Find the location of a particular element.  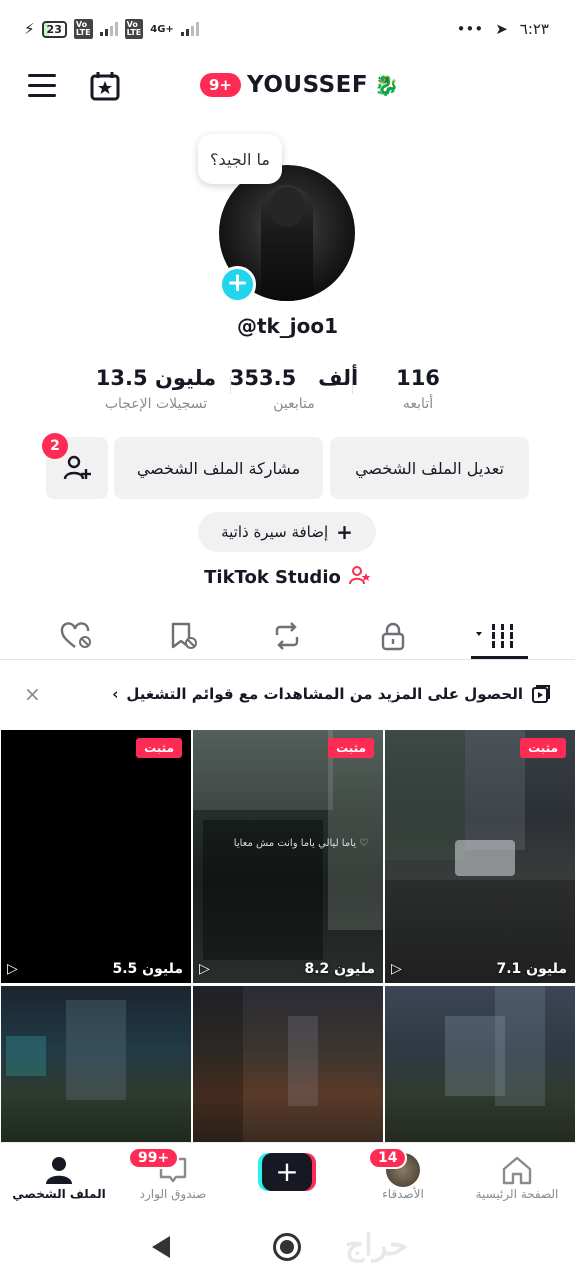

watermark-logo: حراج is located at coordinates (376, 1245).